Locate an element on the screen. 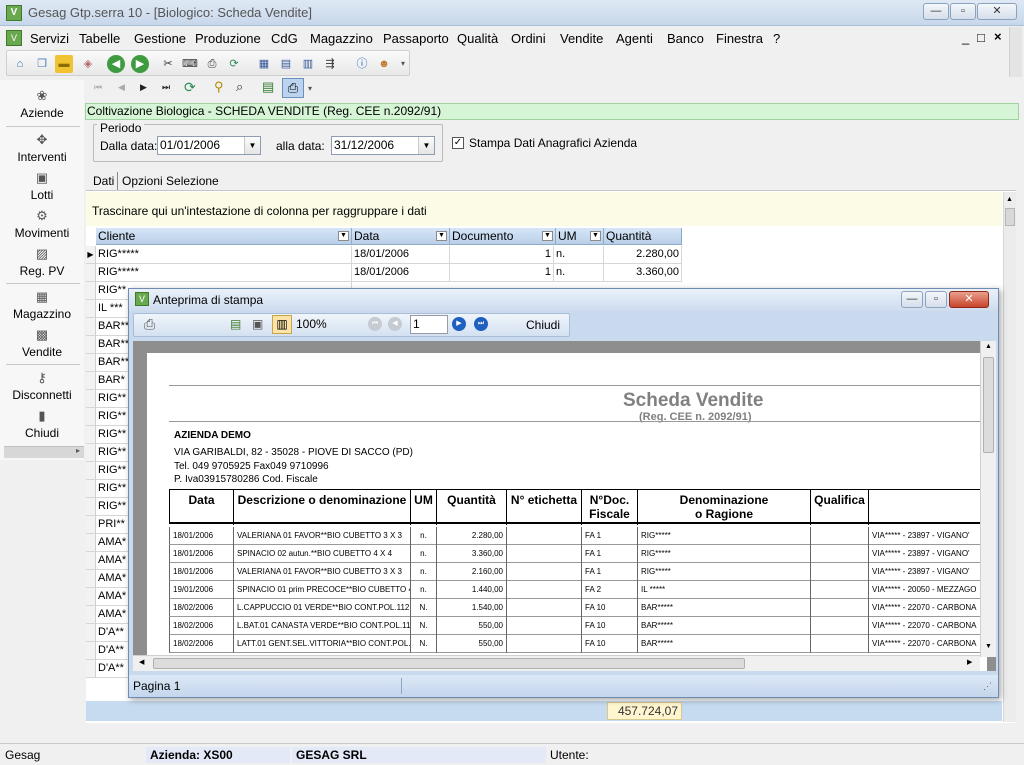 Image resolution: width=1024 pixels, height=765 pixels. menu-gestione: Gestione is located at coordinates (160, 38).